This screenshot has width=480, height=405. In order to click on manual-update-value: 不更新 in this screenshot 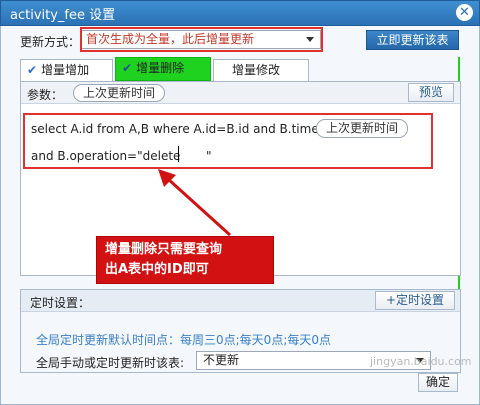, I will do `click(221, 360)`.